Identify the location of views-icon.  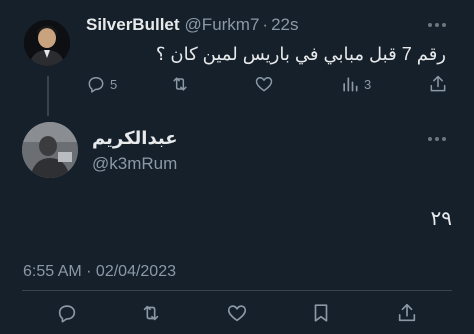
(350, 84).